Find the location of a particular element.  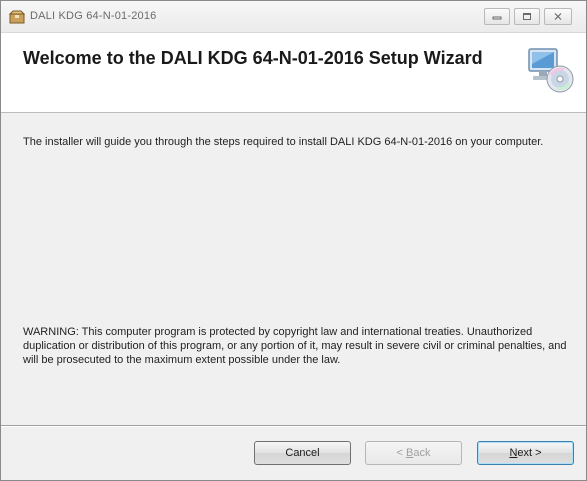

minimize-icon is located at coordinates (497, 17).